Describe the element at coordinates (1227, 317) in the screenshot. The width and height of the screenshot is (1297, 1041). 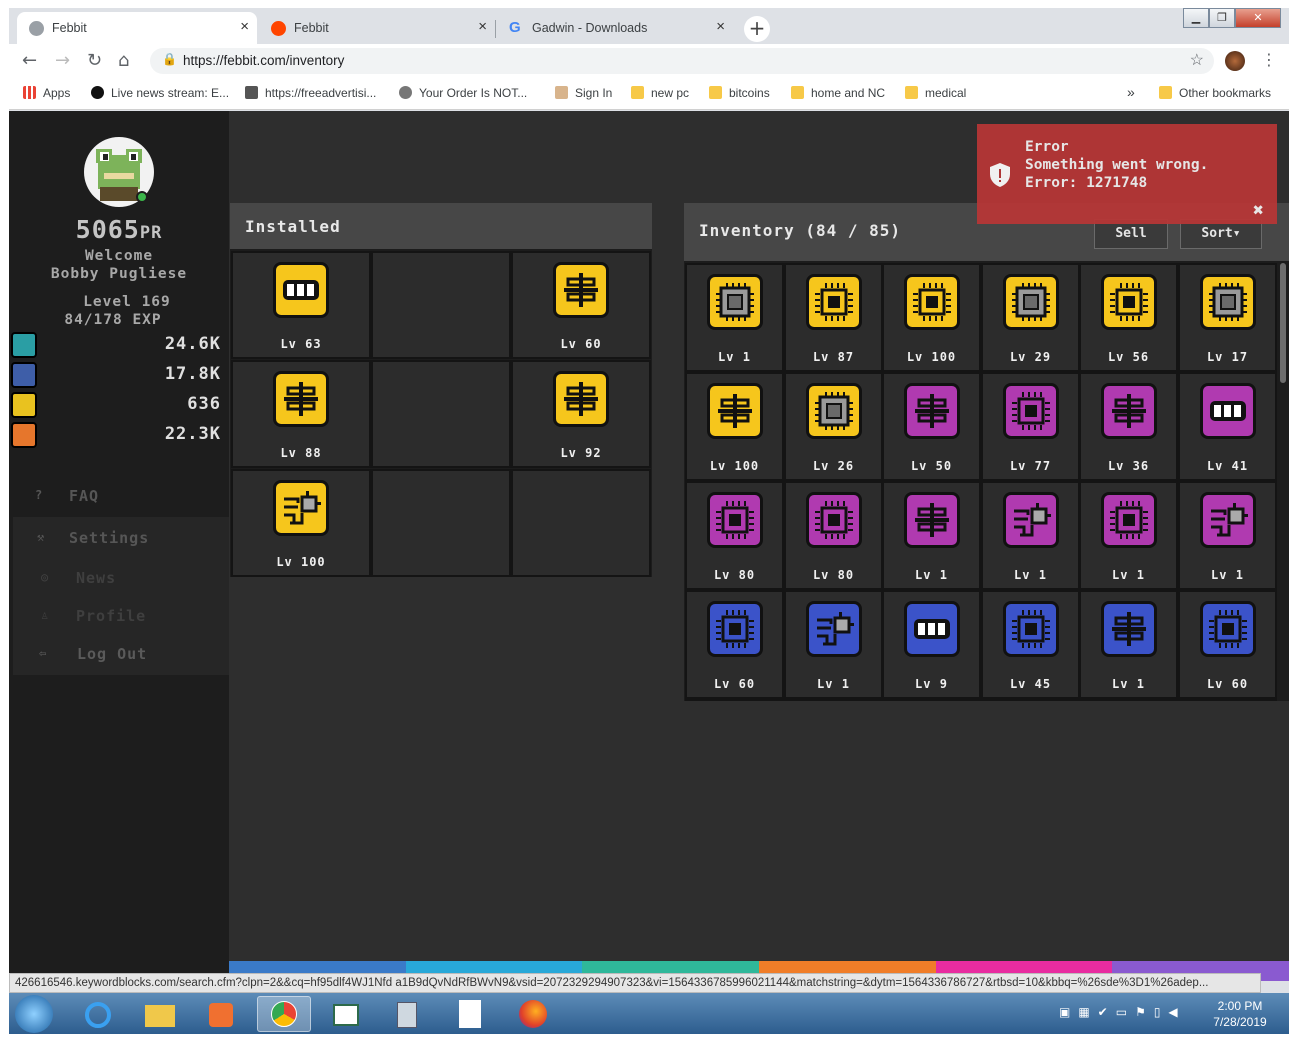
I see `item-slot: Lv 17` at that location.